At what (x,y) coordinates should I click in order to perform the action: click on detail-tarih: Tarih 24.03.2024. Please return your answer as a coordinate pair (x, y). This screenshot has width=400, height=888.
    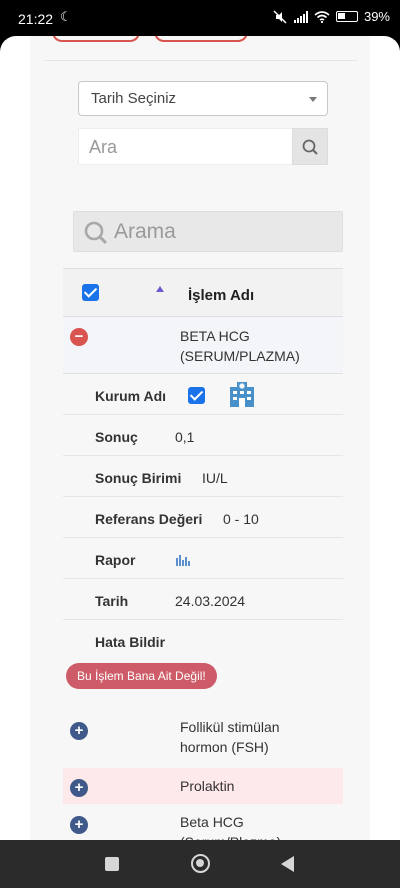
    Looking at the image, I should click on (203, 599).